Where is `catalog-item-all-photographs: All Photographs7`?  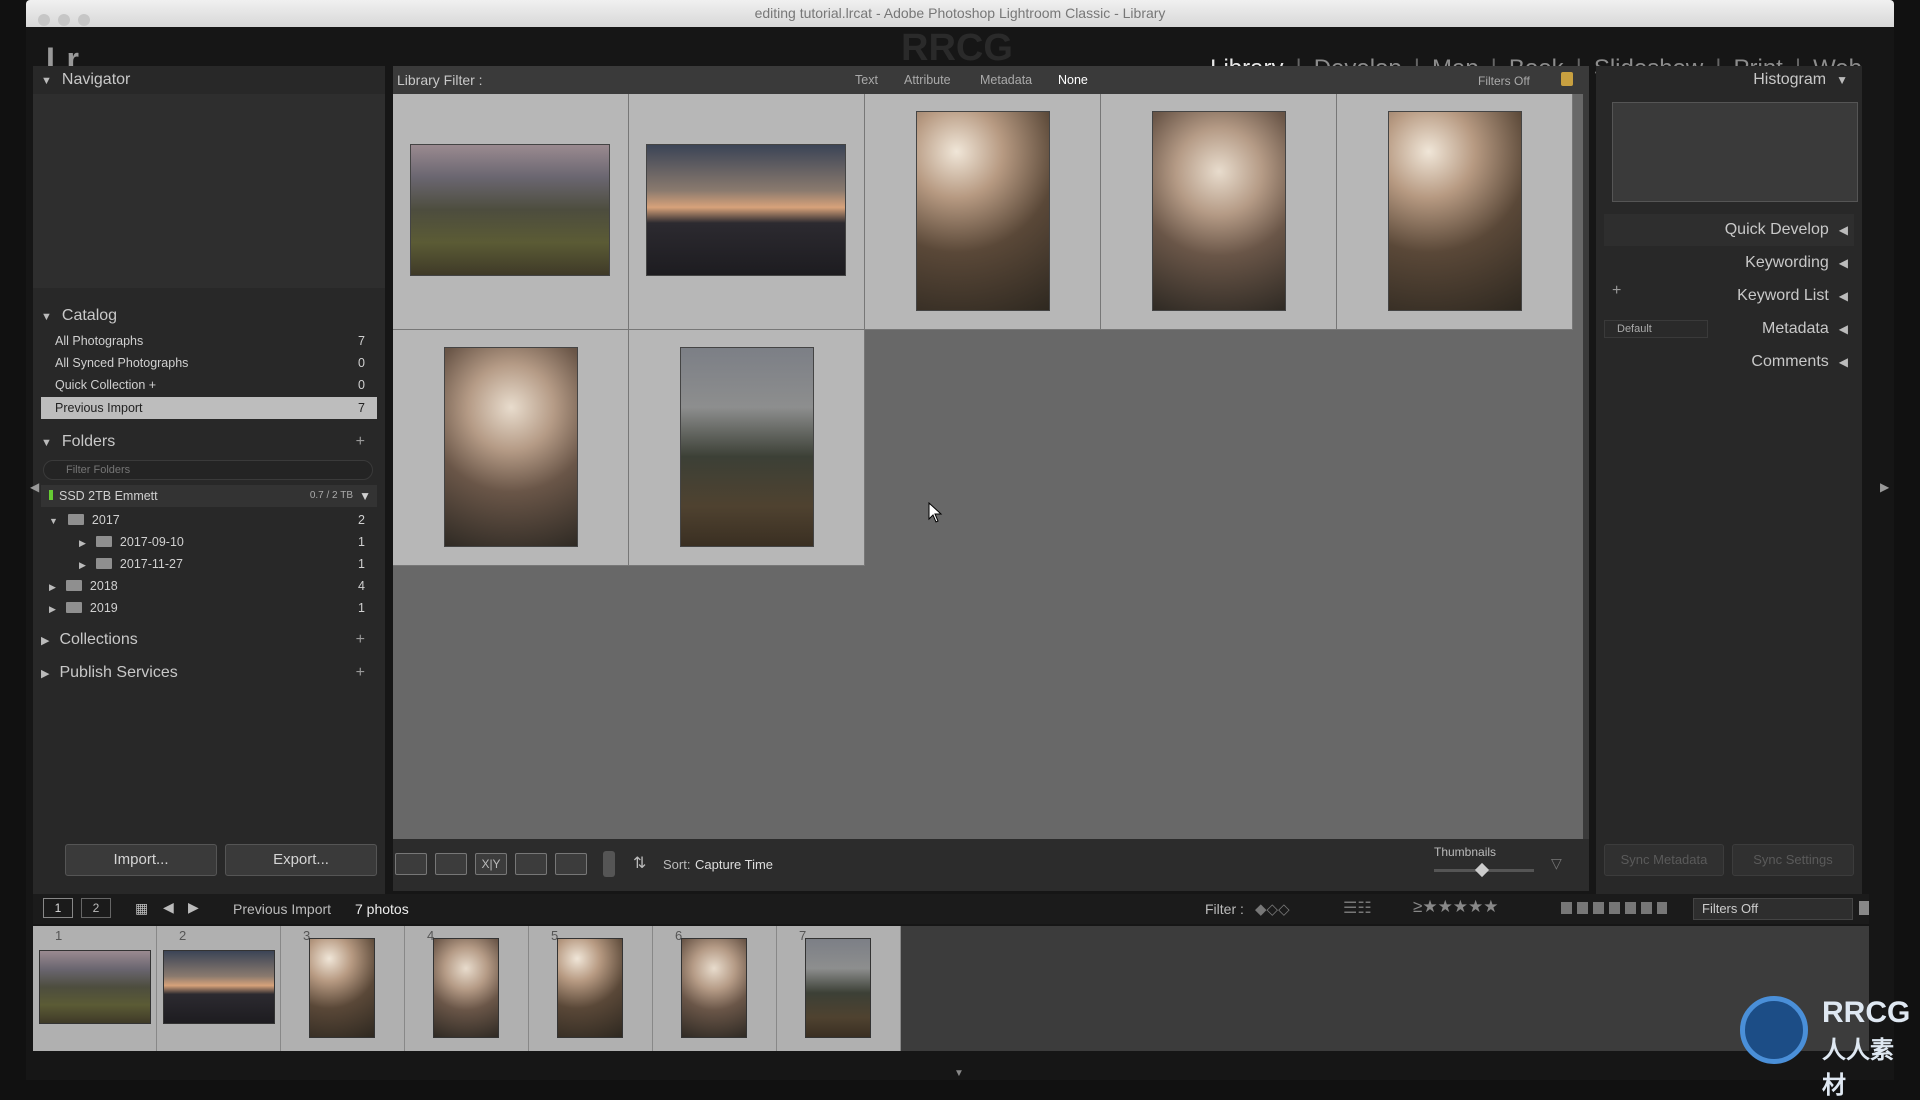 catalog-item-all-photographs: All Photographs7 is located at coordinates (209, 341).